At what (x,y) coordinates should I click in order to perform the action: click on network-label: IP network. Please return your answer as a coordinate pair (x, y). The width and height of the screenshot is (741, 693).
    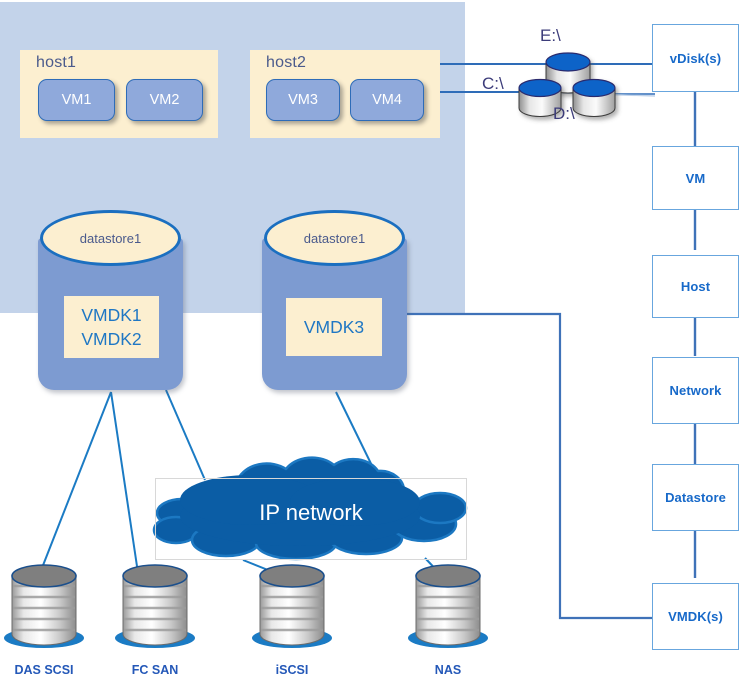
    Looking at the image, I should click on (311, 512).